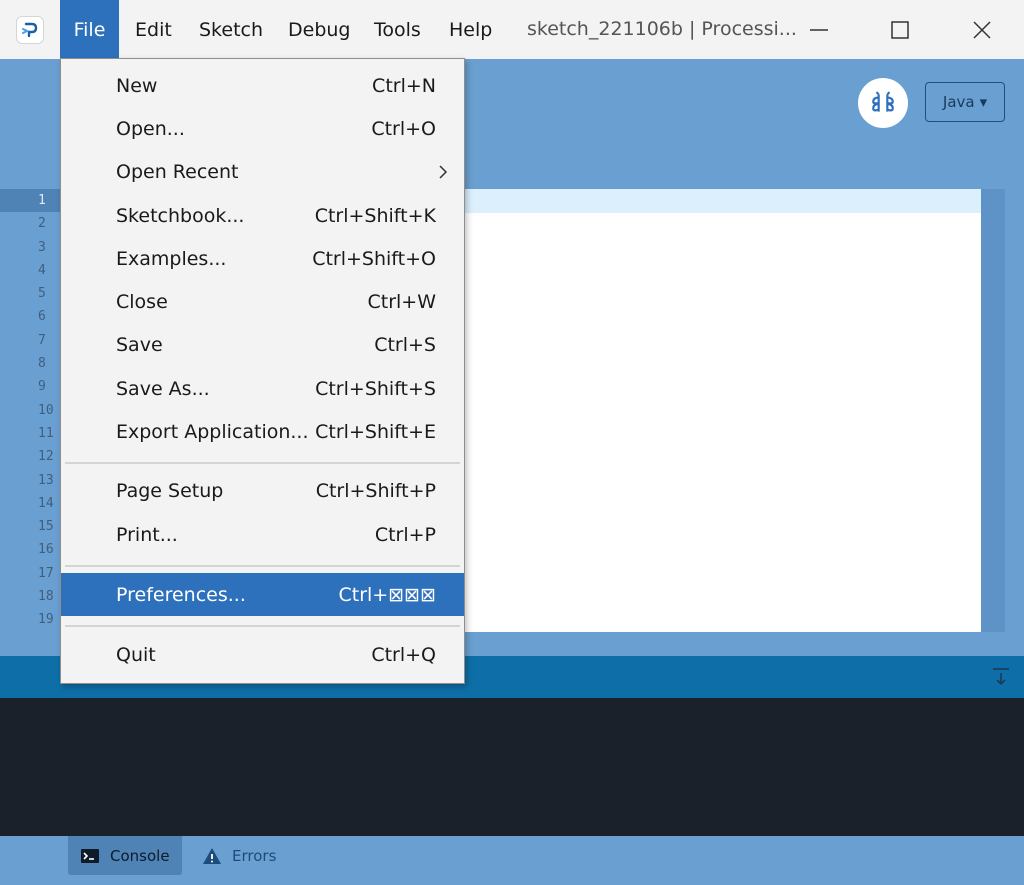 This screenshot has height=885, width=1024. What do you see at coordinates (375, 431) in the screenshot?
I see `menu-item-shortcut: Ctrl+Shift+E` at bounding box center [375, 431].